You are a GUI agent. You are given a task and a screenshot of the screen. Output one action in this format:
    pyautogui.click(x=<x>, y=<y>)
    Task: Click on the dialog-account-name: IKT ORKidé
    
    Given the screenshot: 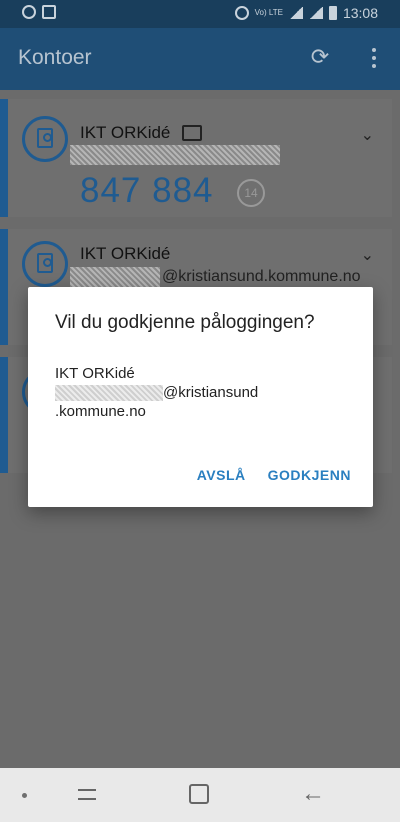 What is the action you would take?
    pyautogui.click(x=95, y=373)
    